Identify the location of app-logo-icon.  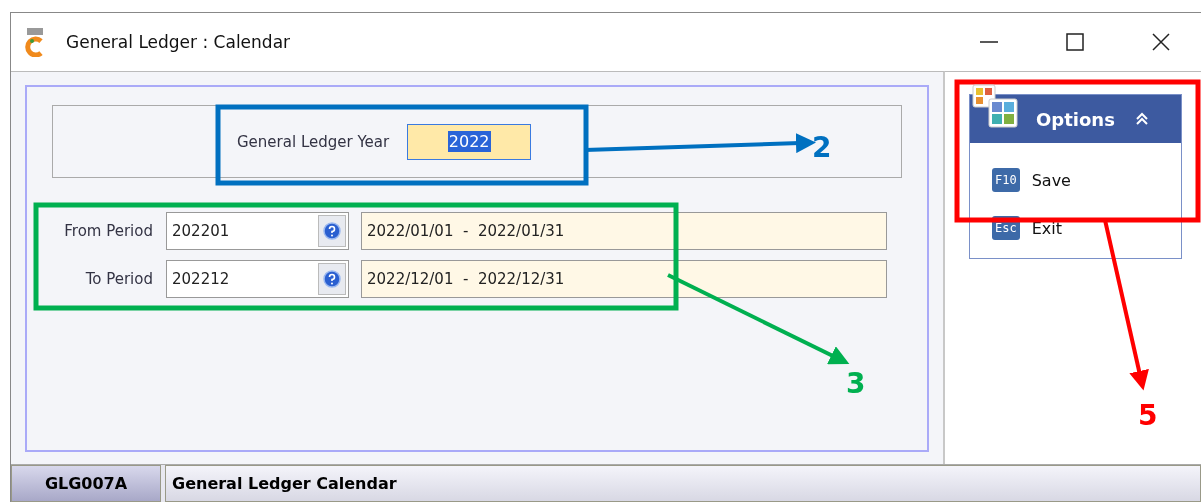
(35, 42).